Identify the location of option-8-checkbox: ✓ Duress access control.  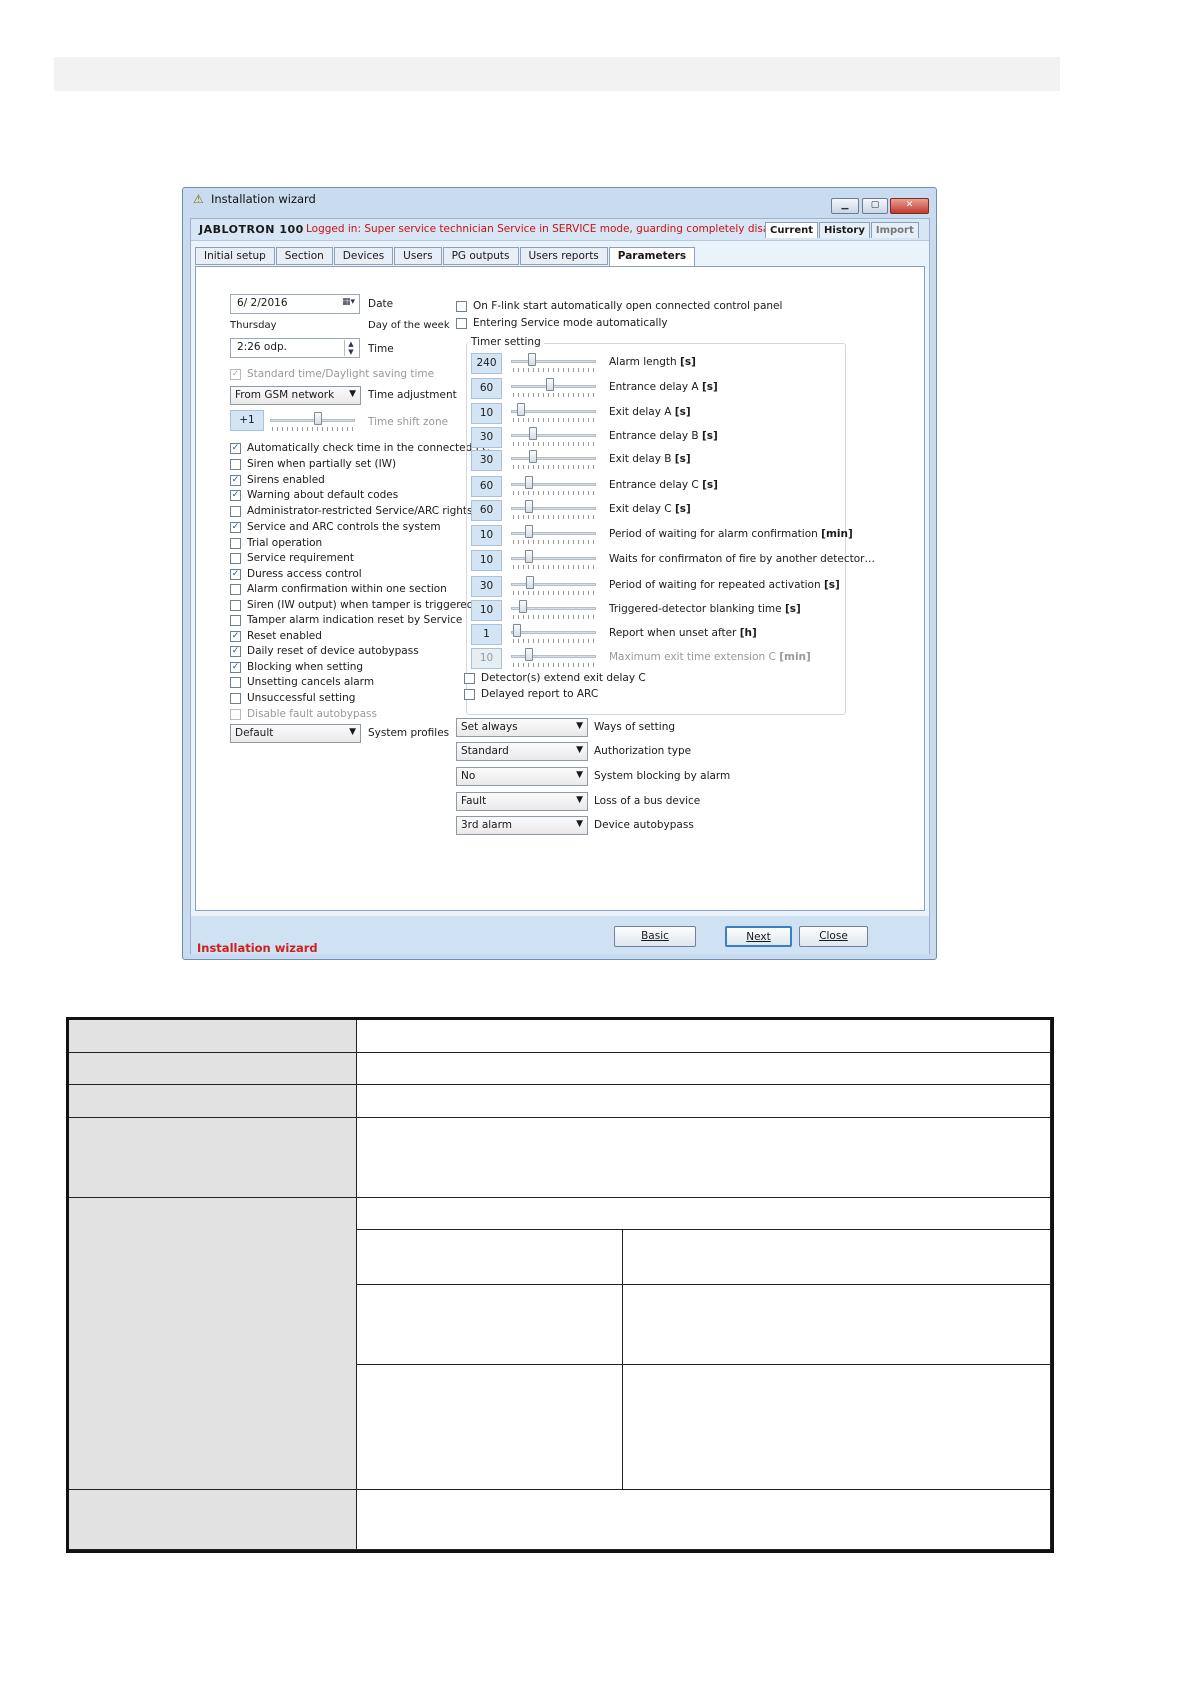
(296, 574).